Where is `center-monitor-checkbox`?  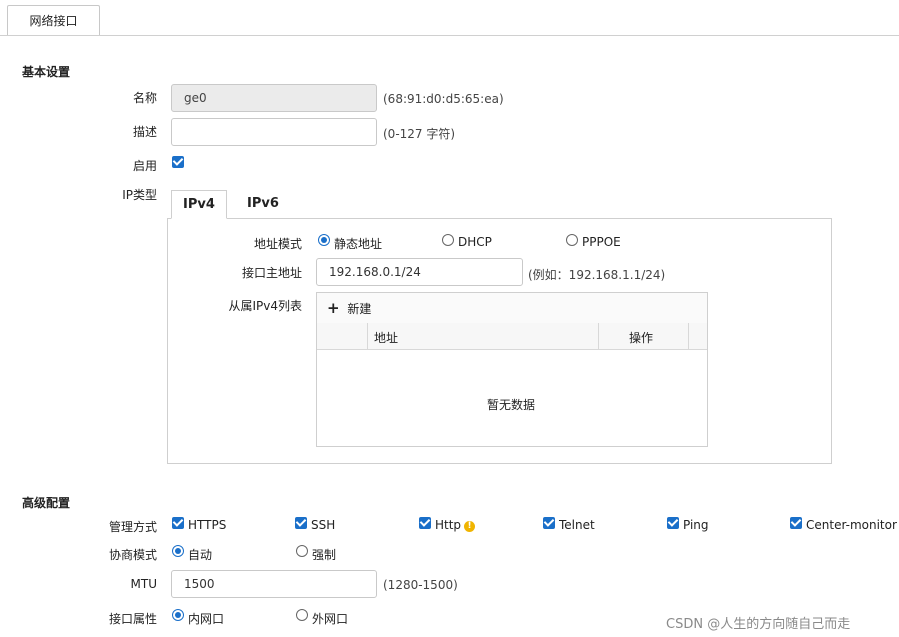
center-monitor-checkbox is located at coordinates (796, 523).